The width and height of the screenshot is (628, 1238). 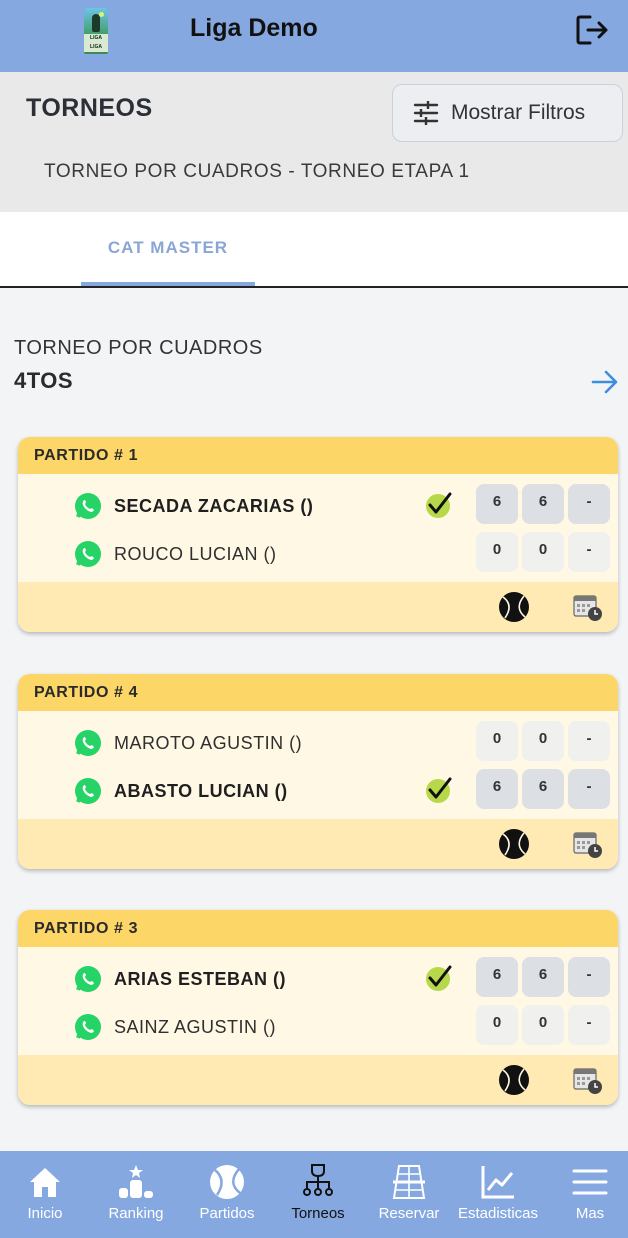 I want to click on match-title: PARTIDO # 4, so click(x=318, y=692).